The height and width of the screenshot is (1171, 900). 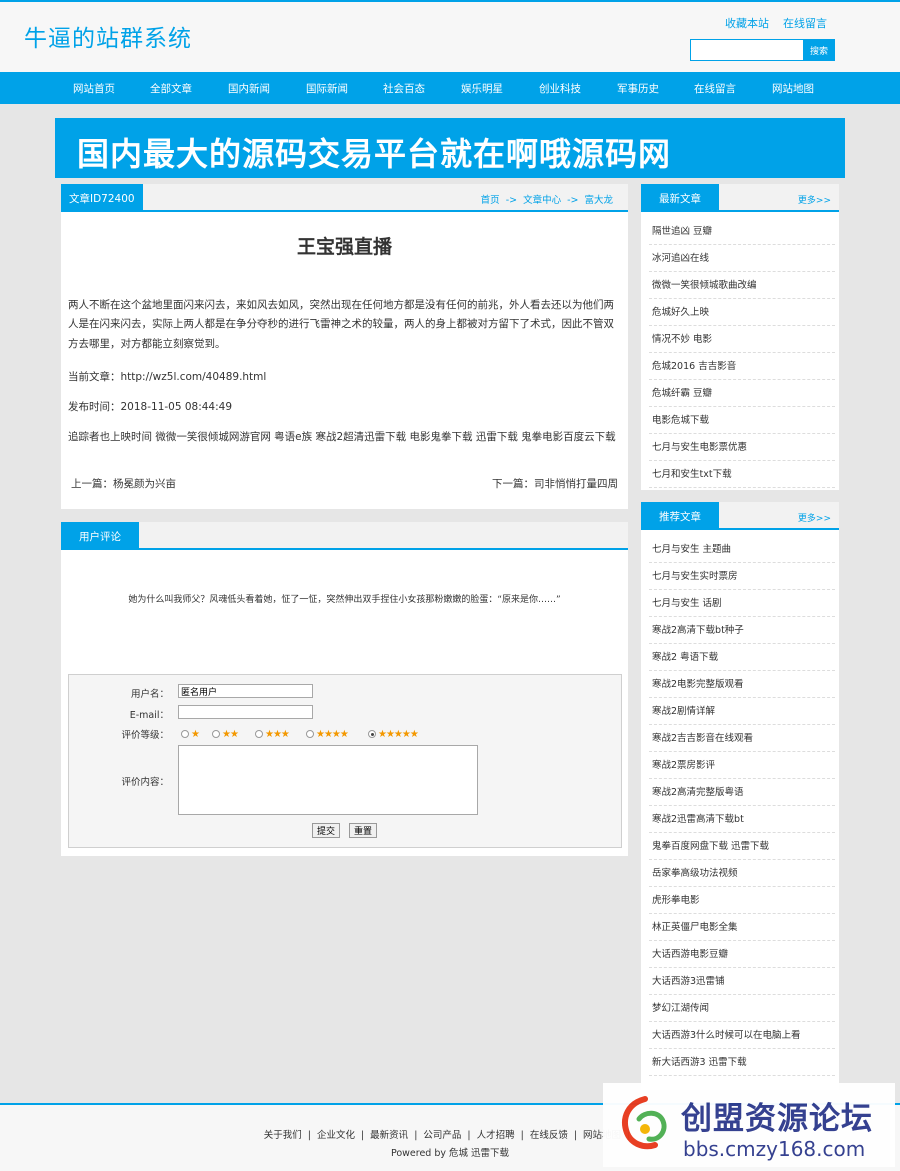 I want to click on recommended-item: 岳家拳高级功法视频, so click(x=742, y=873).